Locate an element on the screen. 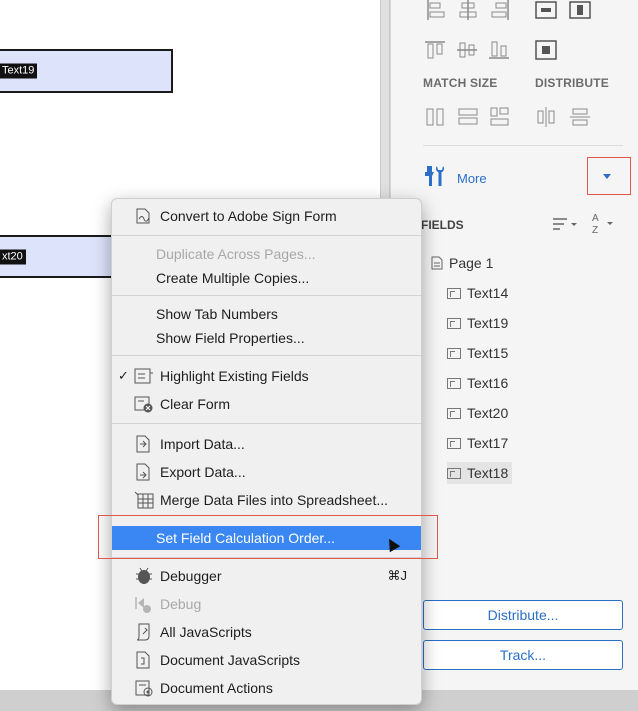  form-field-text19: Text19 is located at coordinates (86, 71).